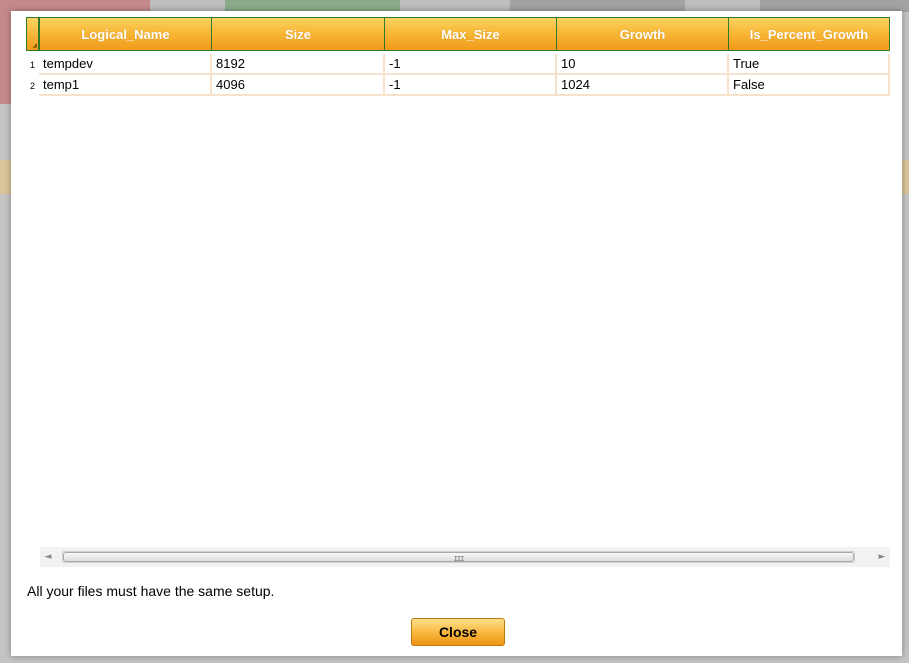  Describe the element at coordinates (151, 591) in the screenshot. I see `info-message: All your files must have the same setup.` at that location.